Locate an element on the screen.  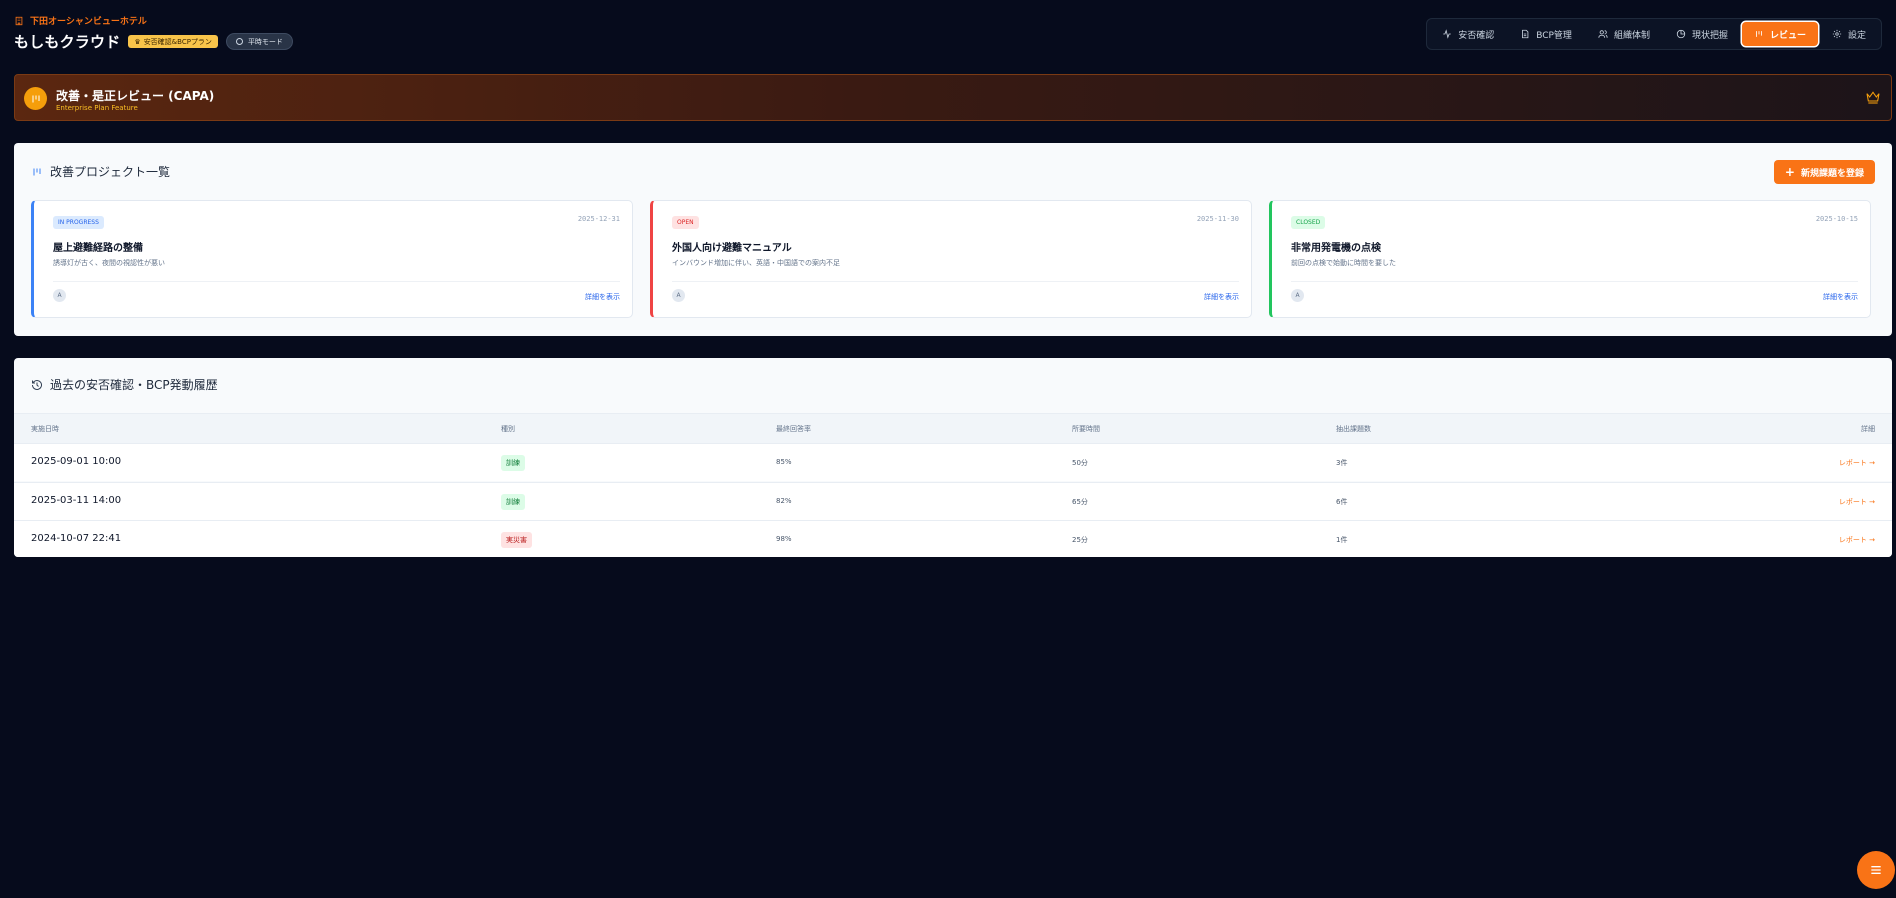
column-header: 抽出課題数 is located at coordinates (1353, 429).